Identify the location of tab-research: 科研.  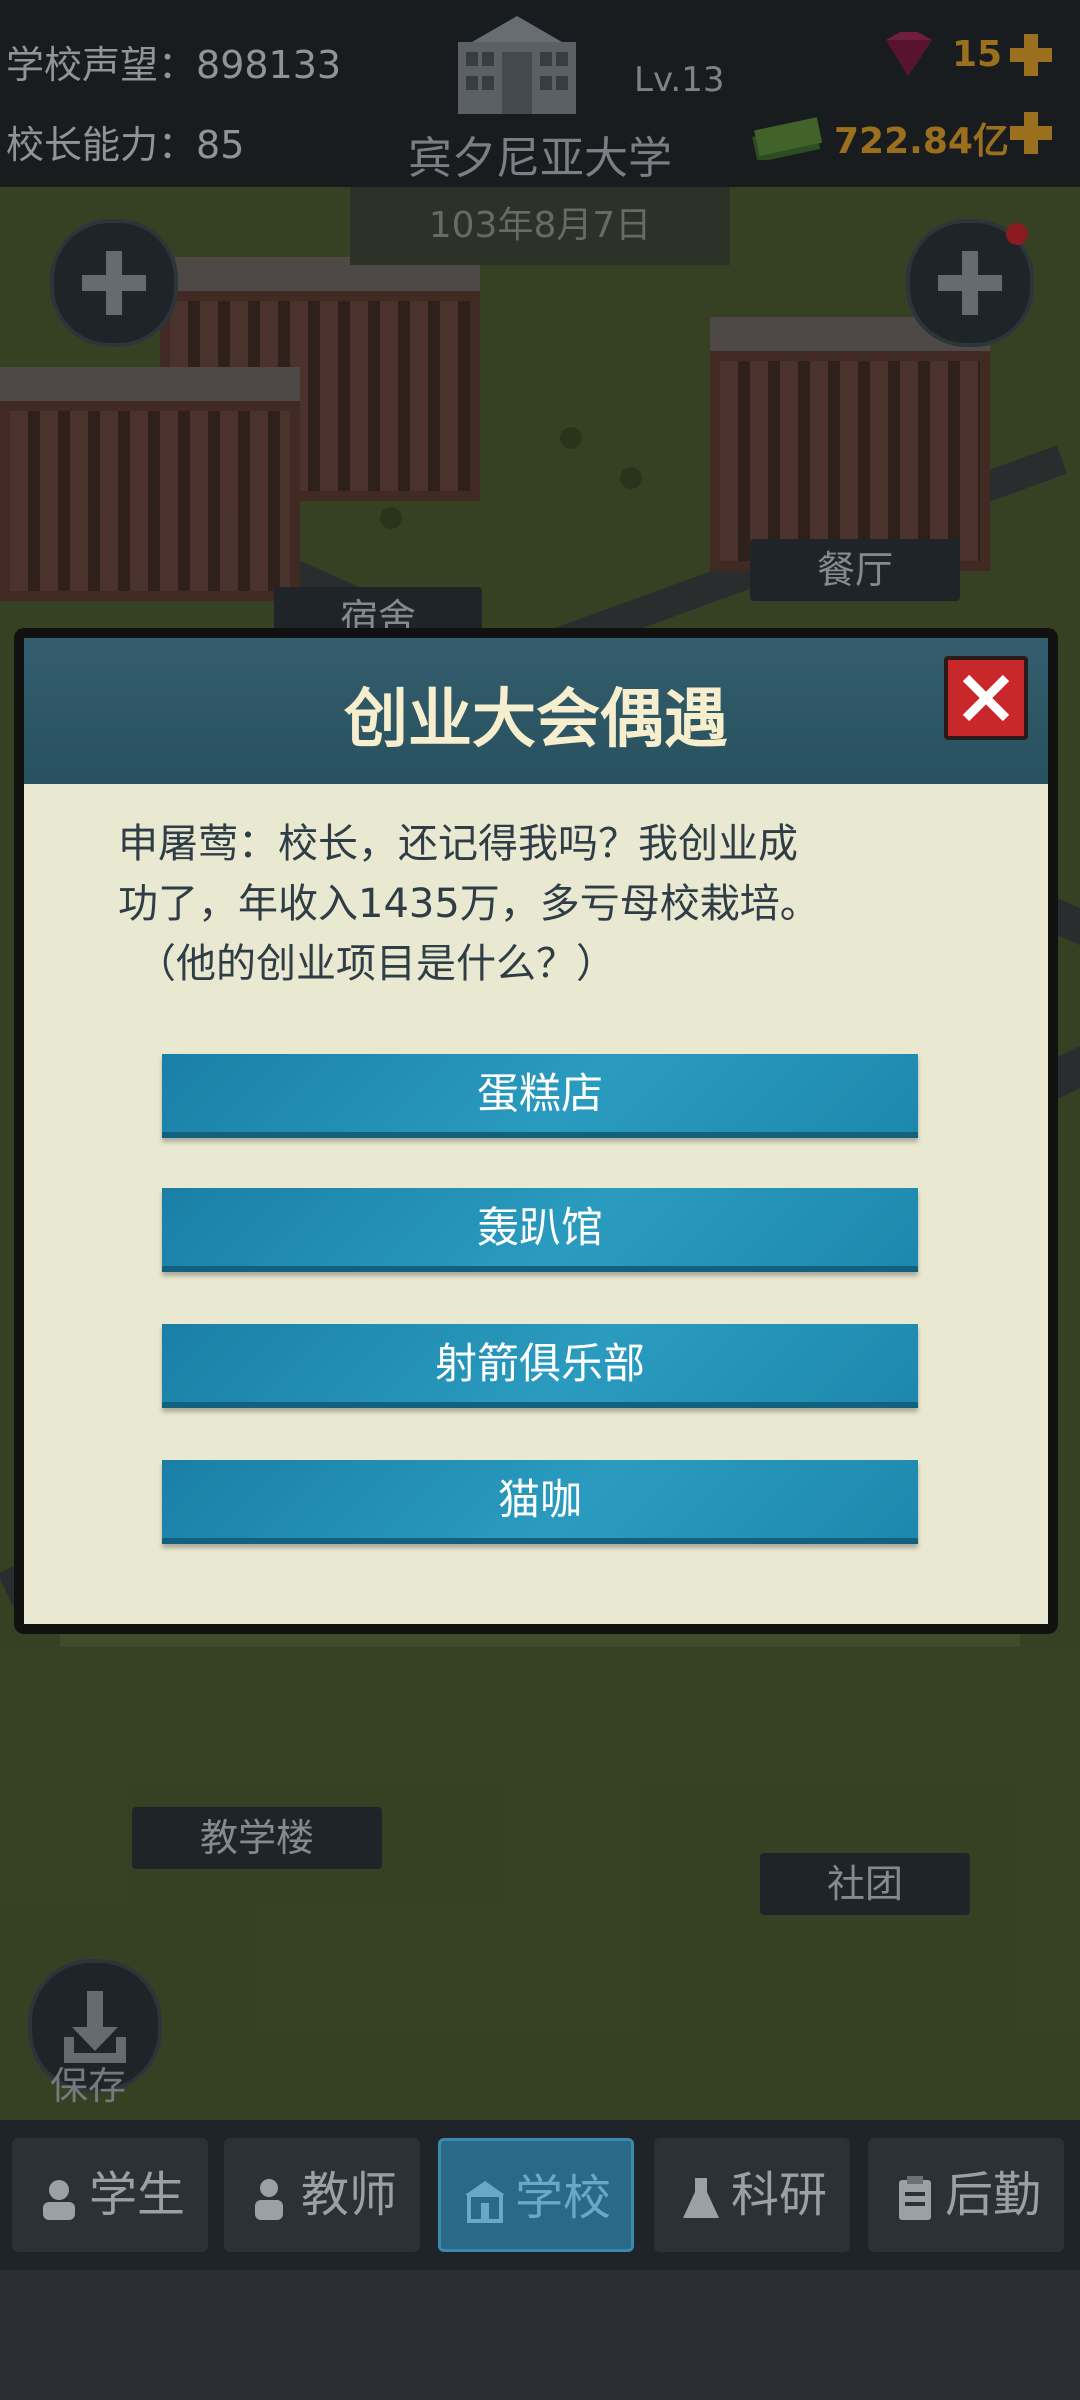
(752, 2195).